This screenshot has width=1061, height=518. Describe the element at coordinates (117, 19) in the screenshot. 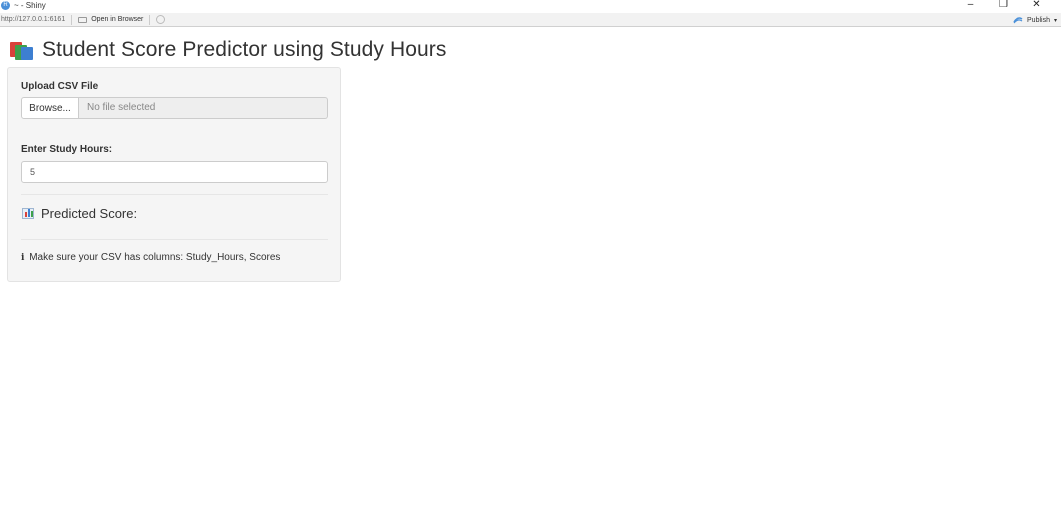

I see `open-in-browser-label: Open in Browser` at that location.